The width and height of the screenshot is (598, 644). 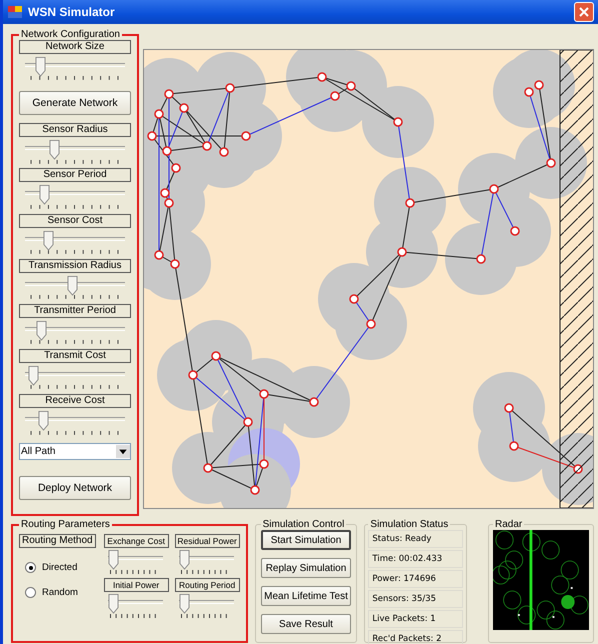 I want to click on slider-label: Initial Power, so click(x=136, y=585).